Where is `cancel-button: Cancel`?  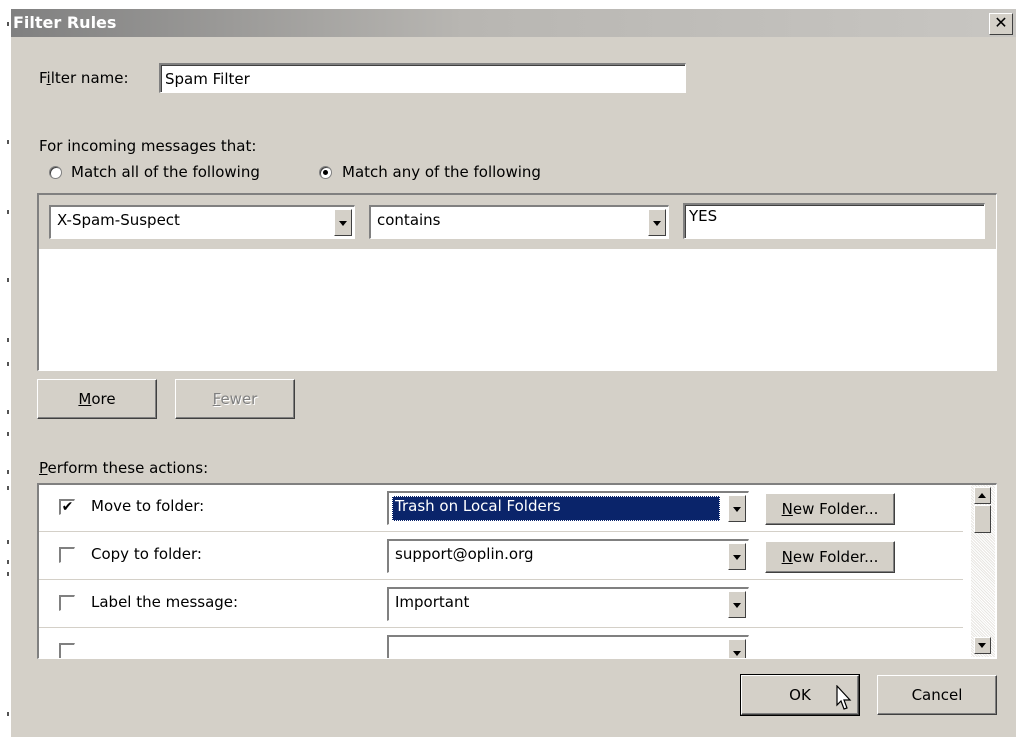 cancel-button: Cancel is located at coordinates (937, 695).